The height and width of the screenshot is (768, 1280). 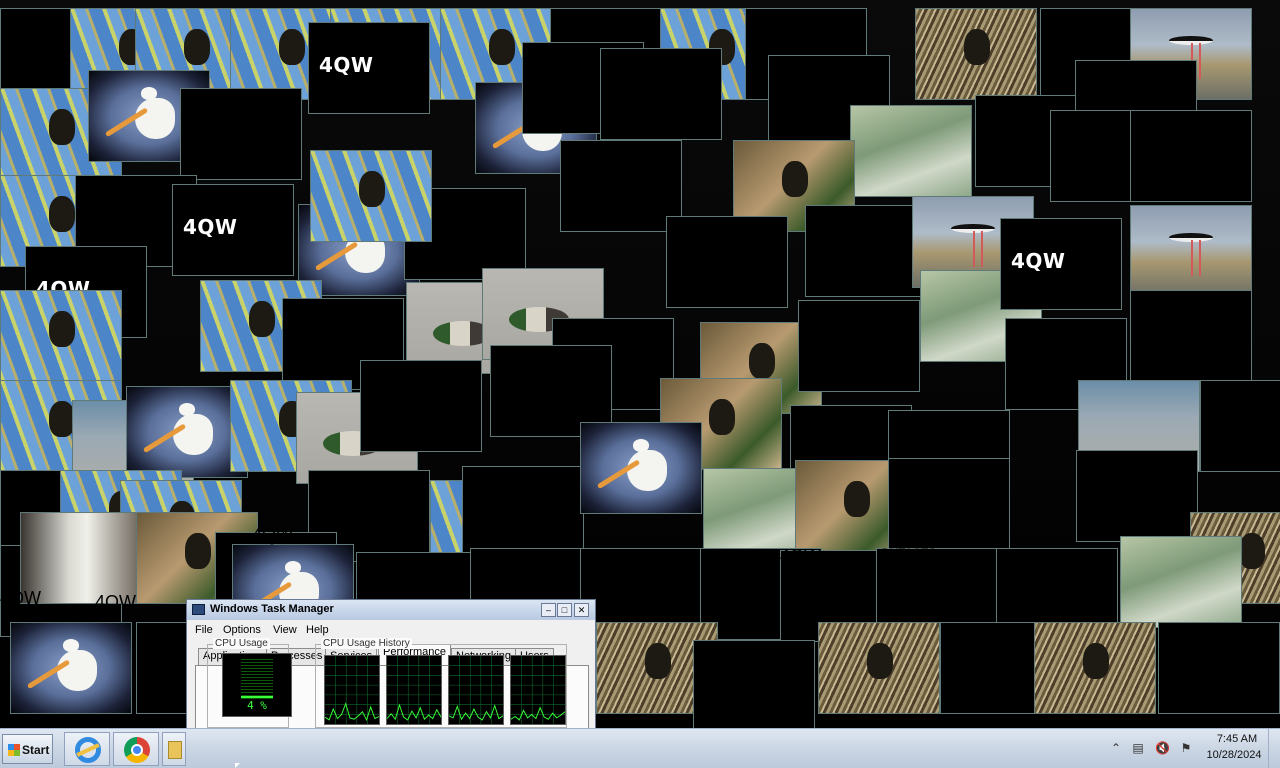 I want to click on cpu-gauge-fill, so click(x=257, y=697).